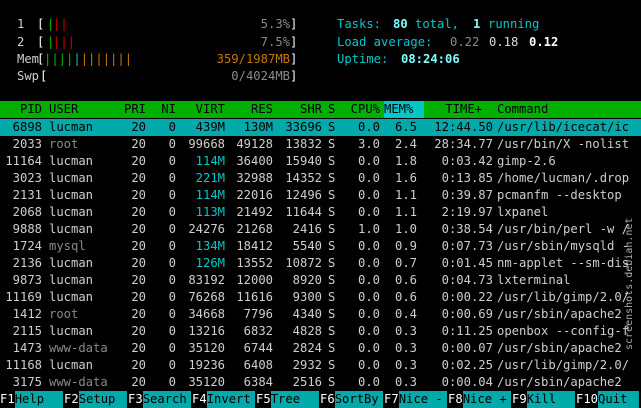  I want to click on fkey-search: F3Search, so click(160, 399).